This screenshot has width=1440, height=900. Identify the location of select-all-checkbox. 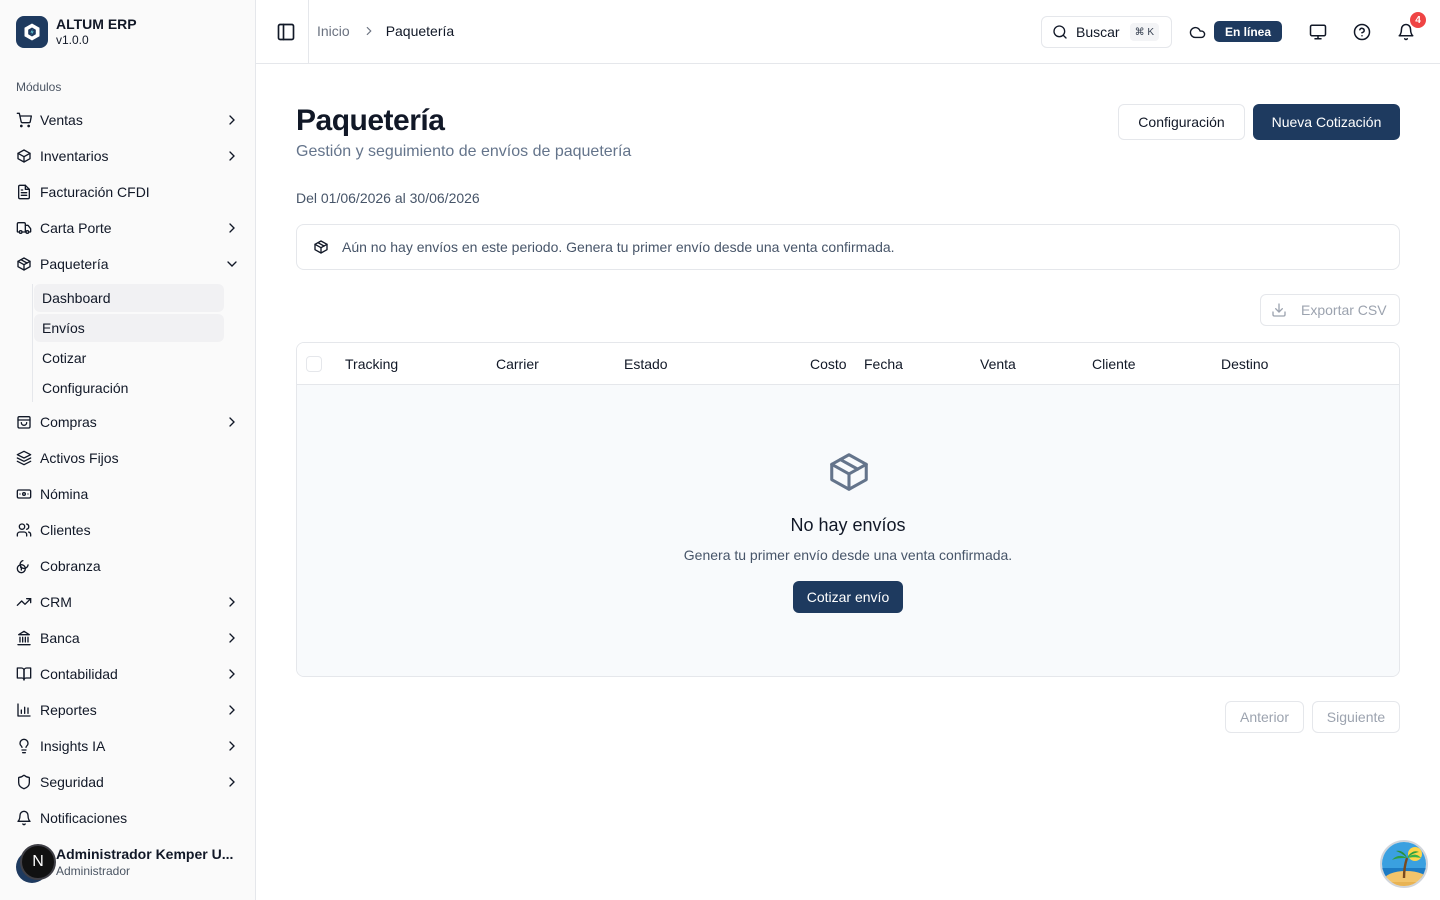
(314, 364).